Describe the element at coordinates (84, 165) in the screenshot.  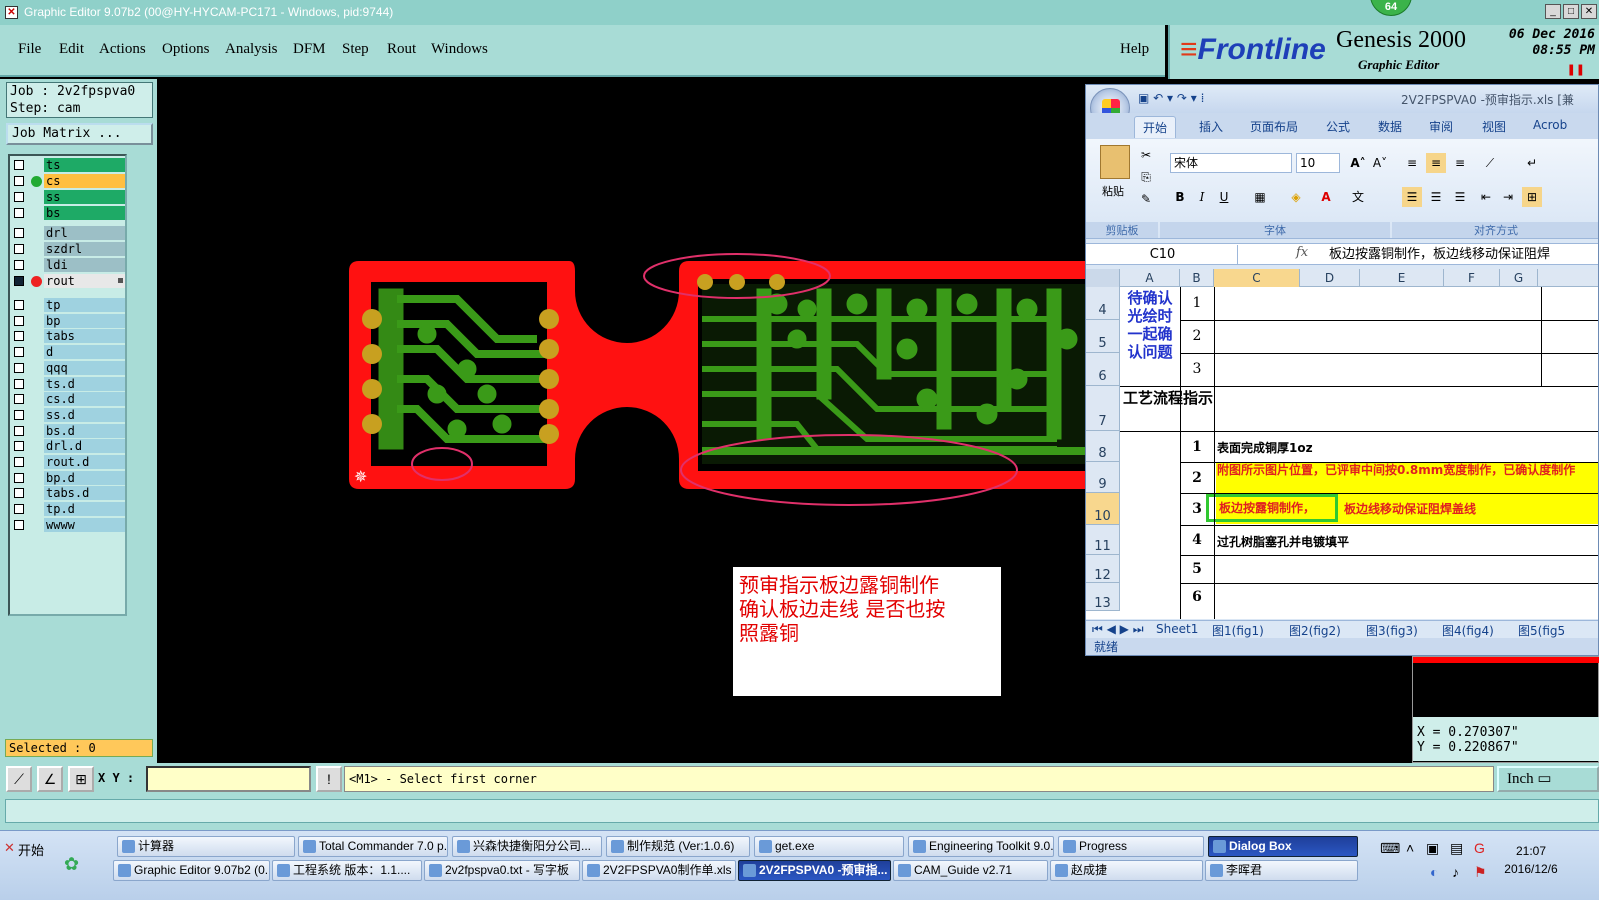
I see `layer-name: ts` at that location.